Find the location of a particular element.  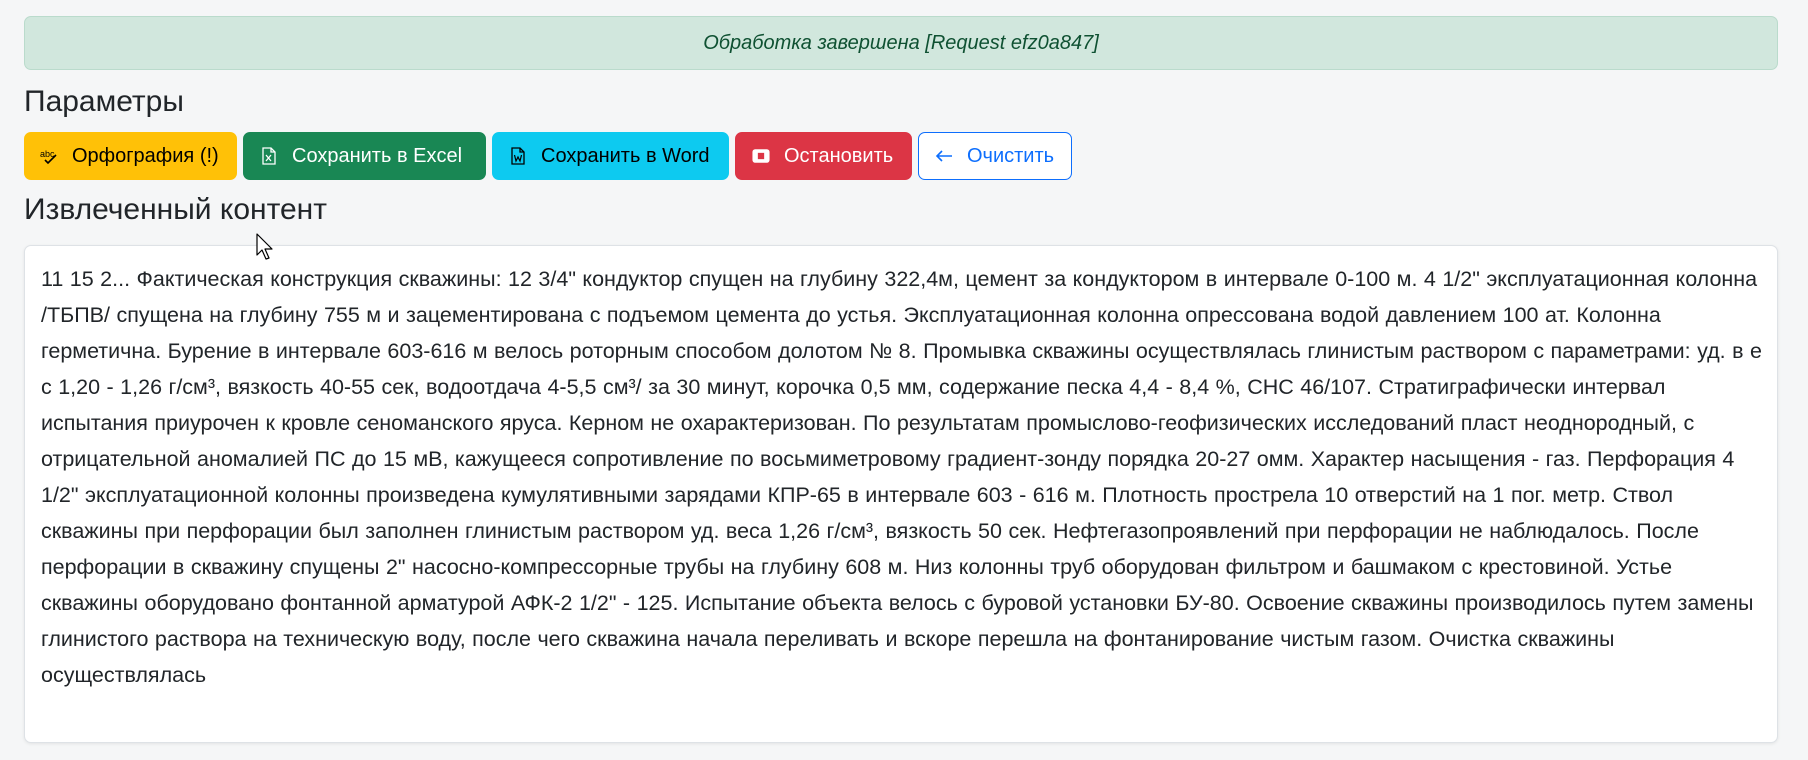

spellcheck-label: Орфография (!) is located at coordinates (145, 155).